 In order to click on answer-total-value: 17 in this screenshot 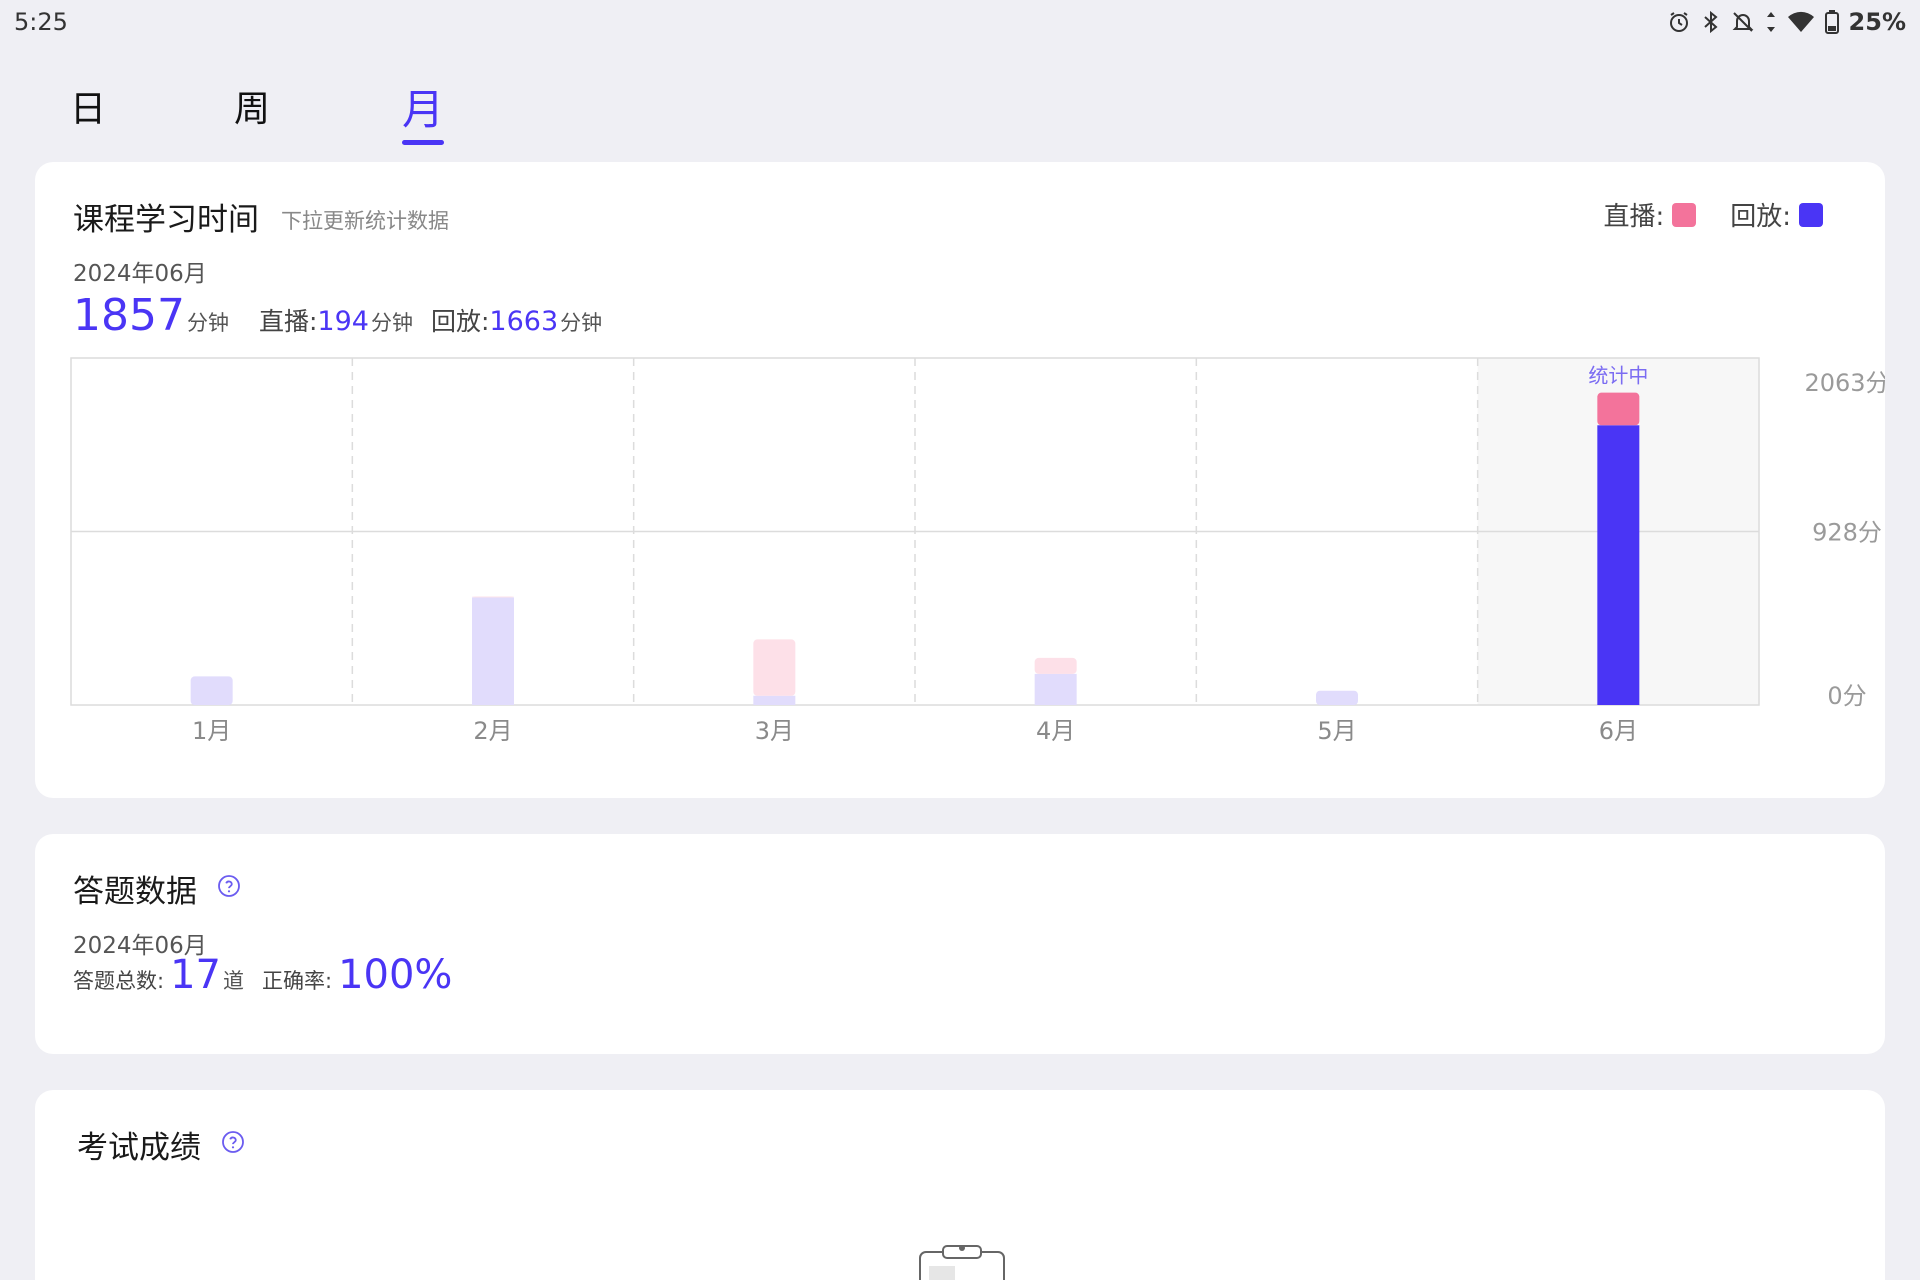, I will do `click(195, 975)`.